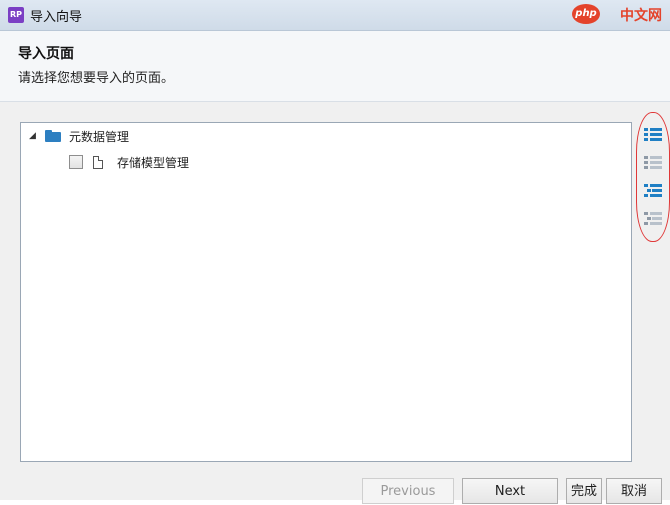  I want to click on tree-node-child: 存储模型管理, so click(129, 162).